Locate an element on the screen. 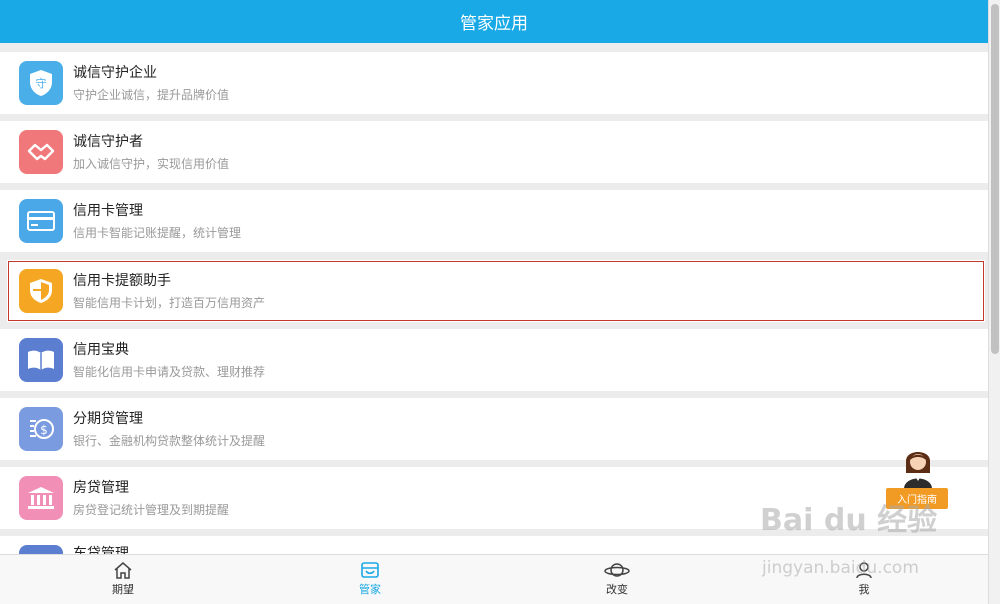  item-subtitle: 信用卡智能记账提醒，统计管理 is located at coordinates (157, 233).